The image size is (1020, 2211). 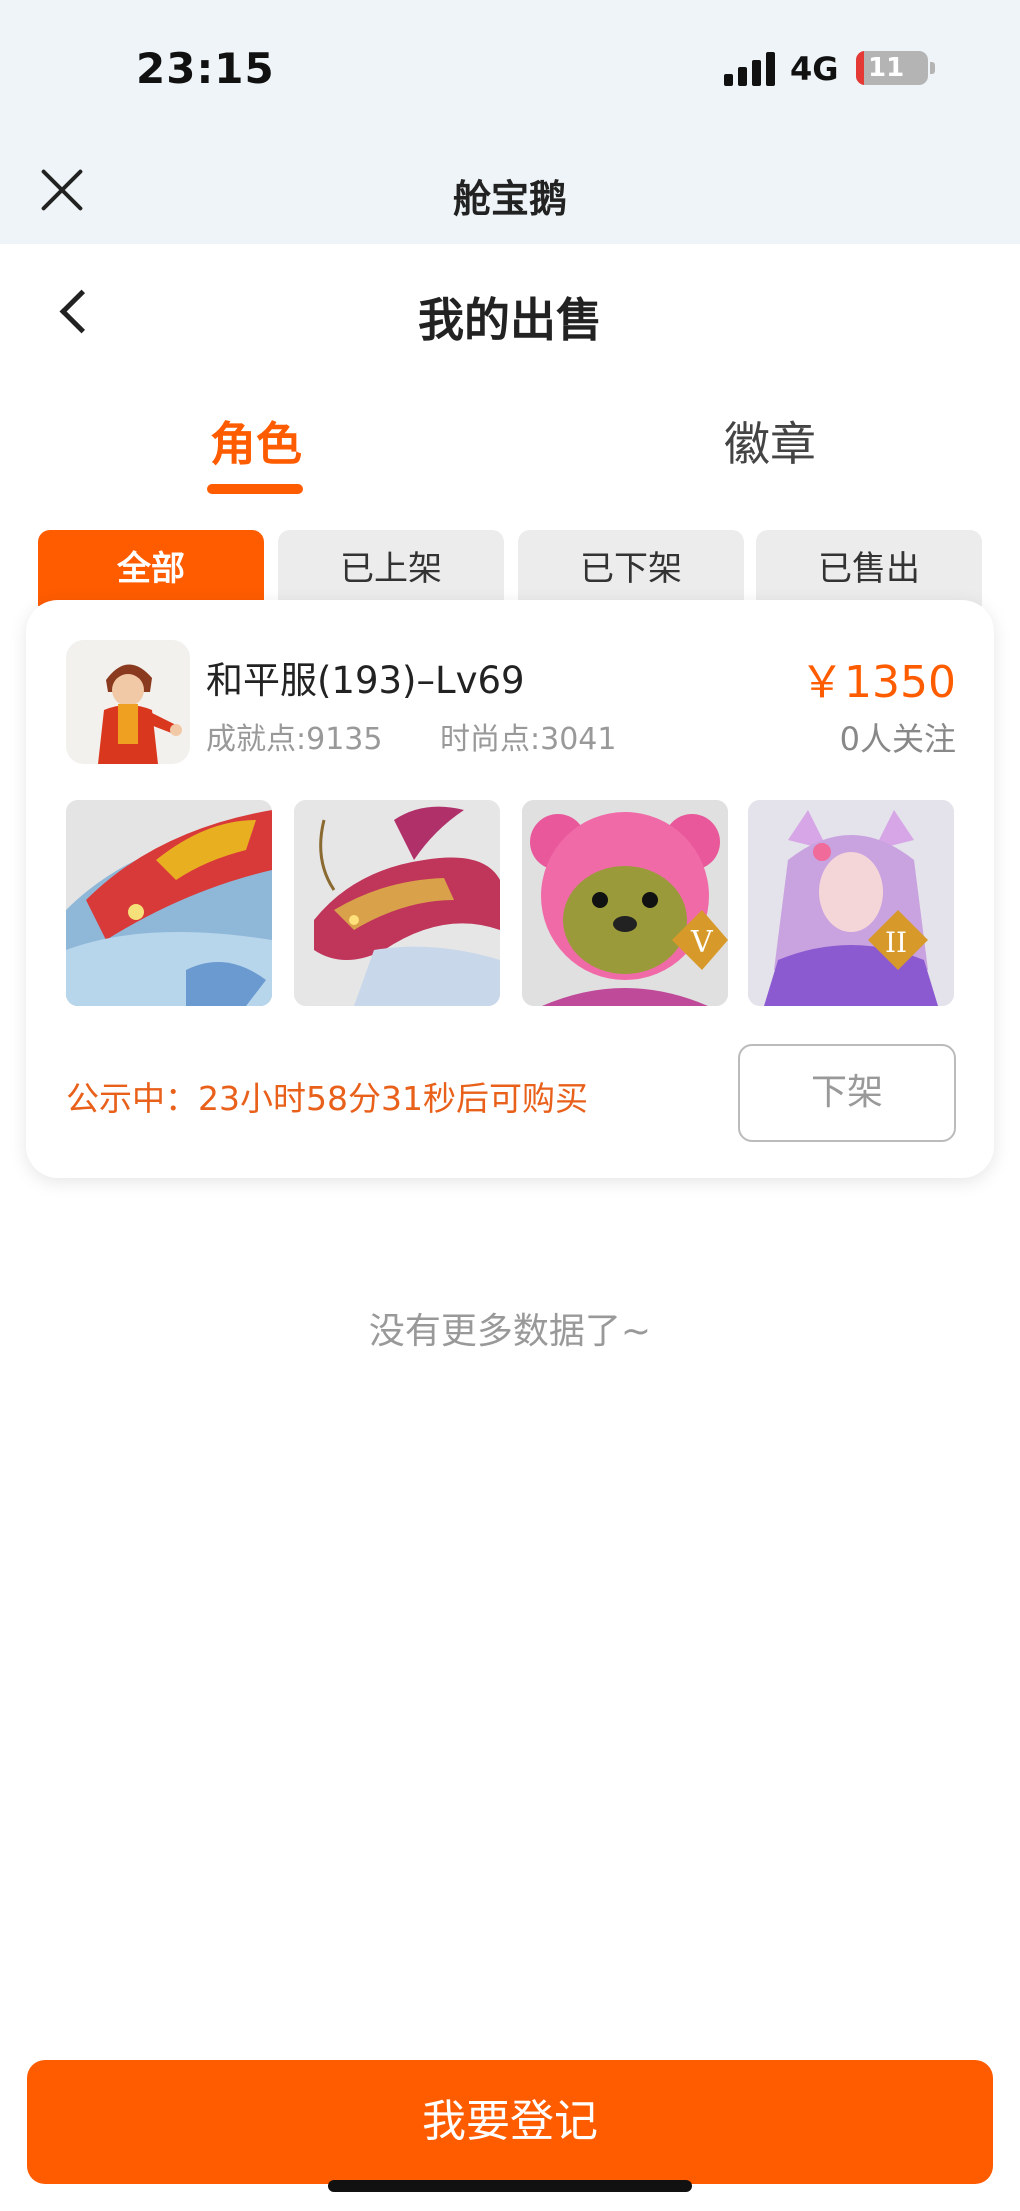 What do you see at coordinates (510, 320) in the screenshot?
I see `page-title: 我的出售` at bounding box center [510, 320].